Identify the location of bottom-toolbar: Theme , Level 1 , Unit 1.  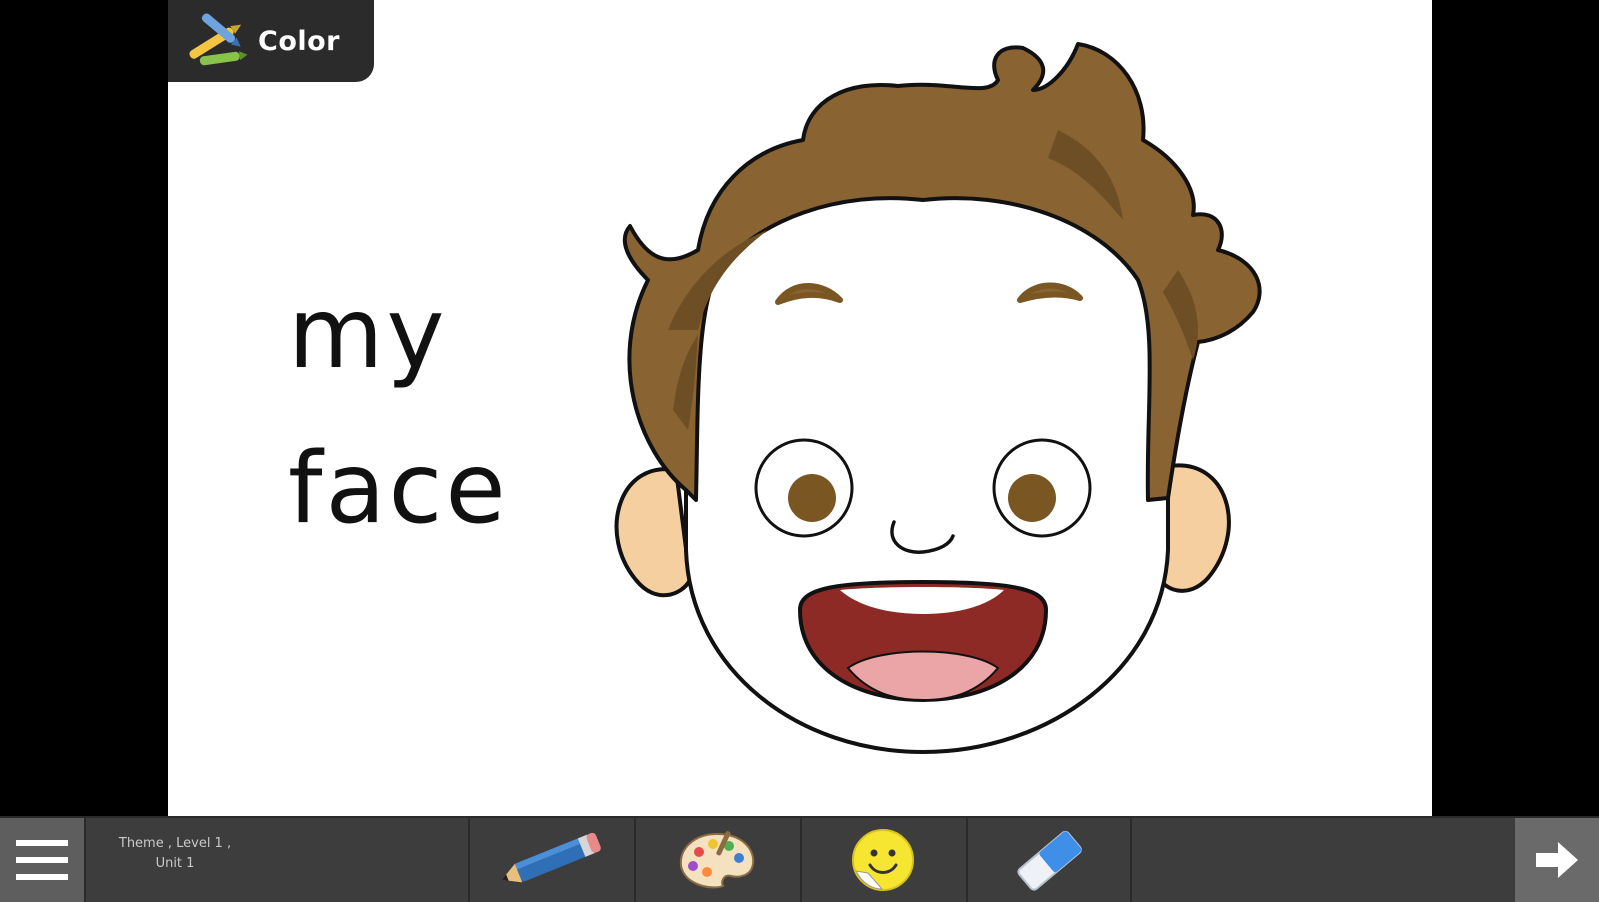
(799, 859).